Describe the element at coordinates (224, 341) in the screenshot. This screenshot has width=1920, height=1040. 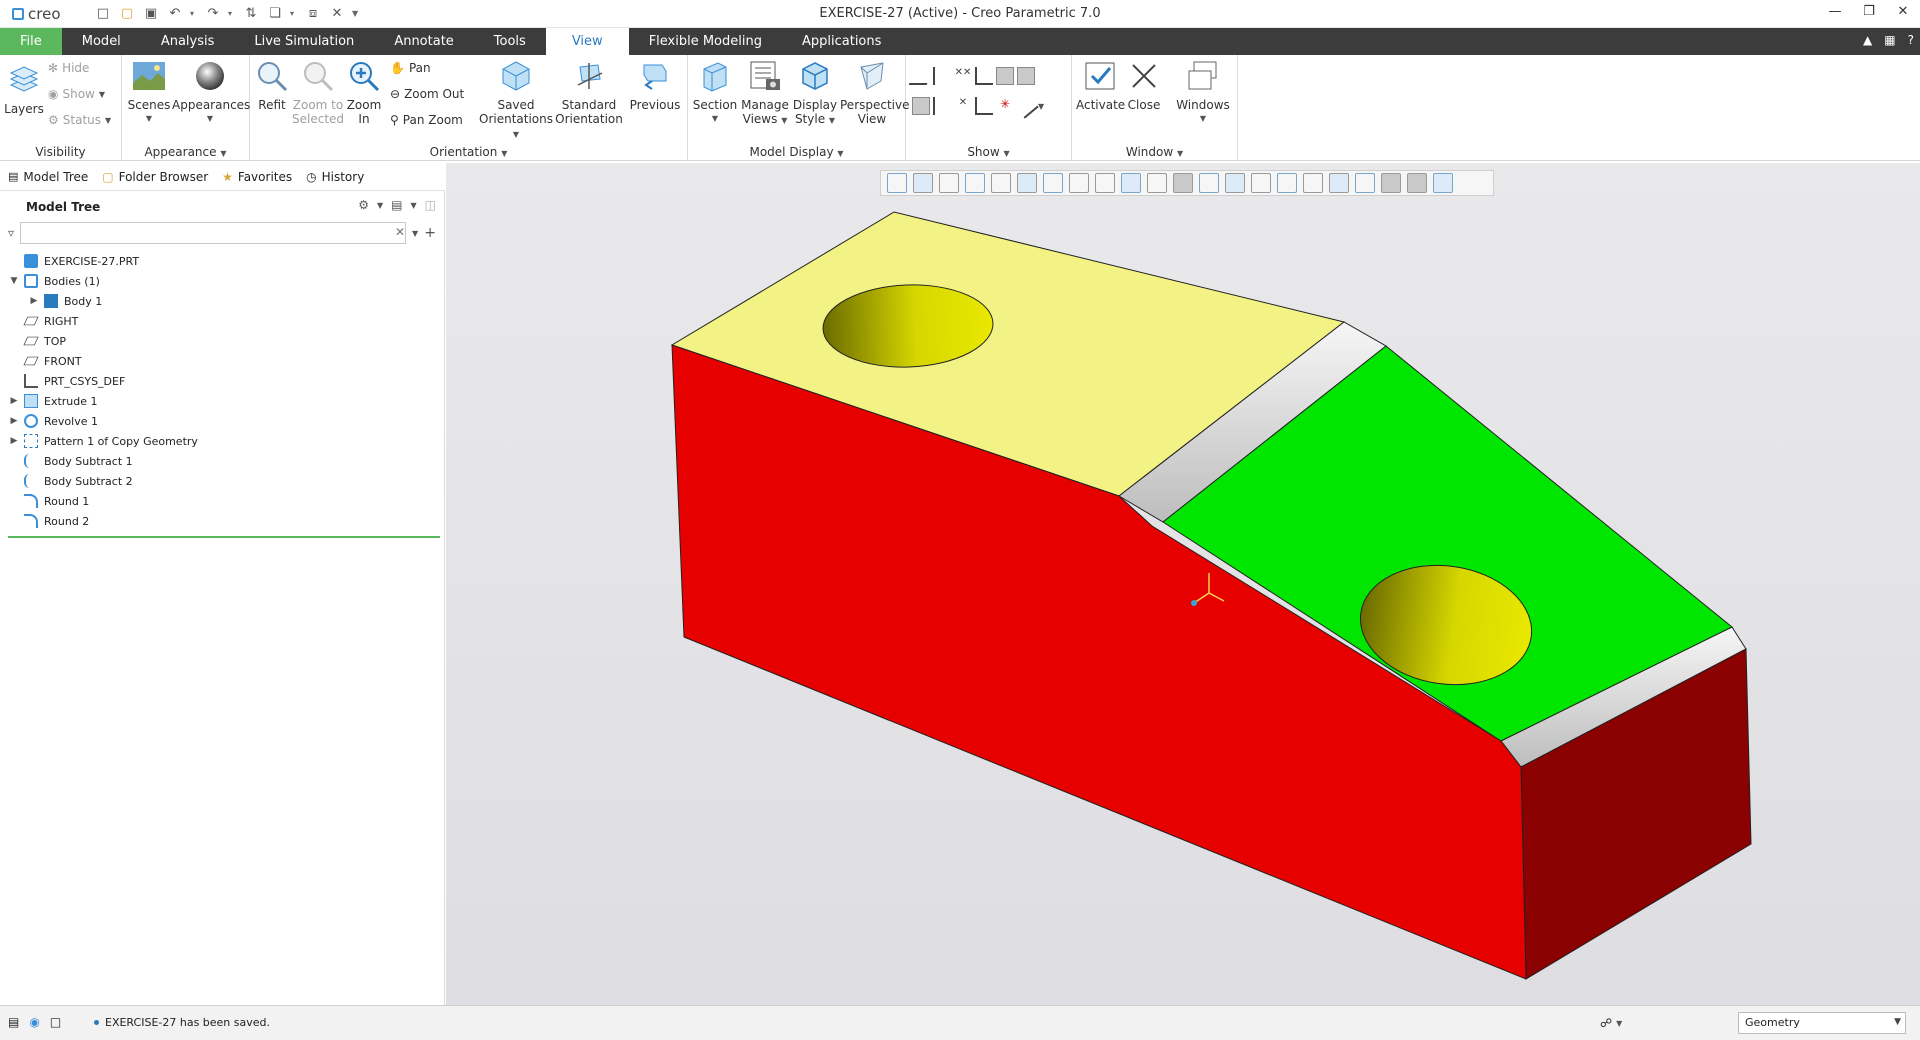
I see `tree-item: TOP` at that location.